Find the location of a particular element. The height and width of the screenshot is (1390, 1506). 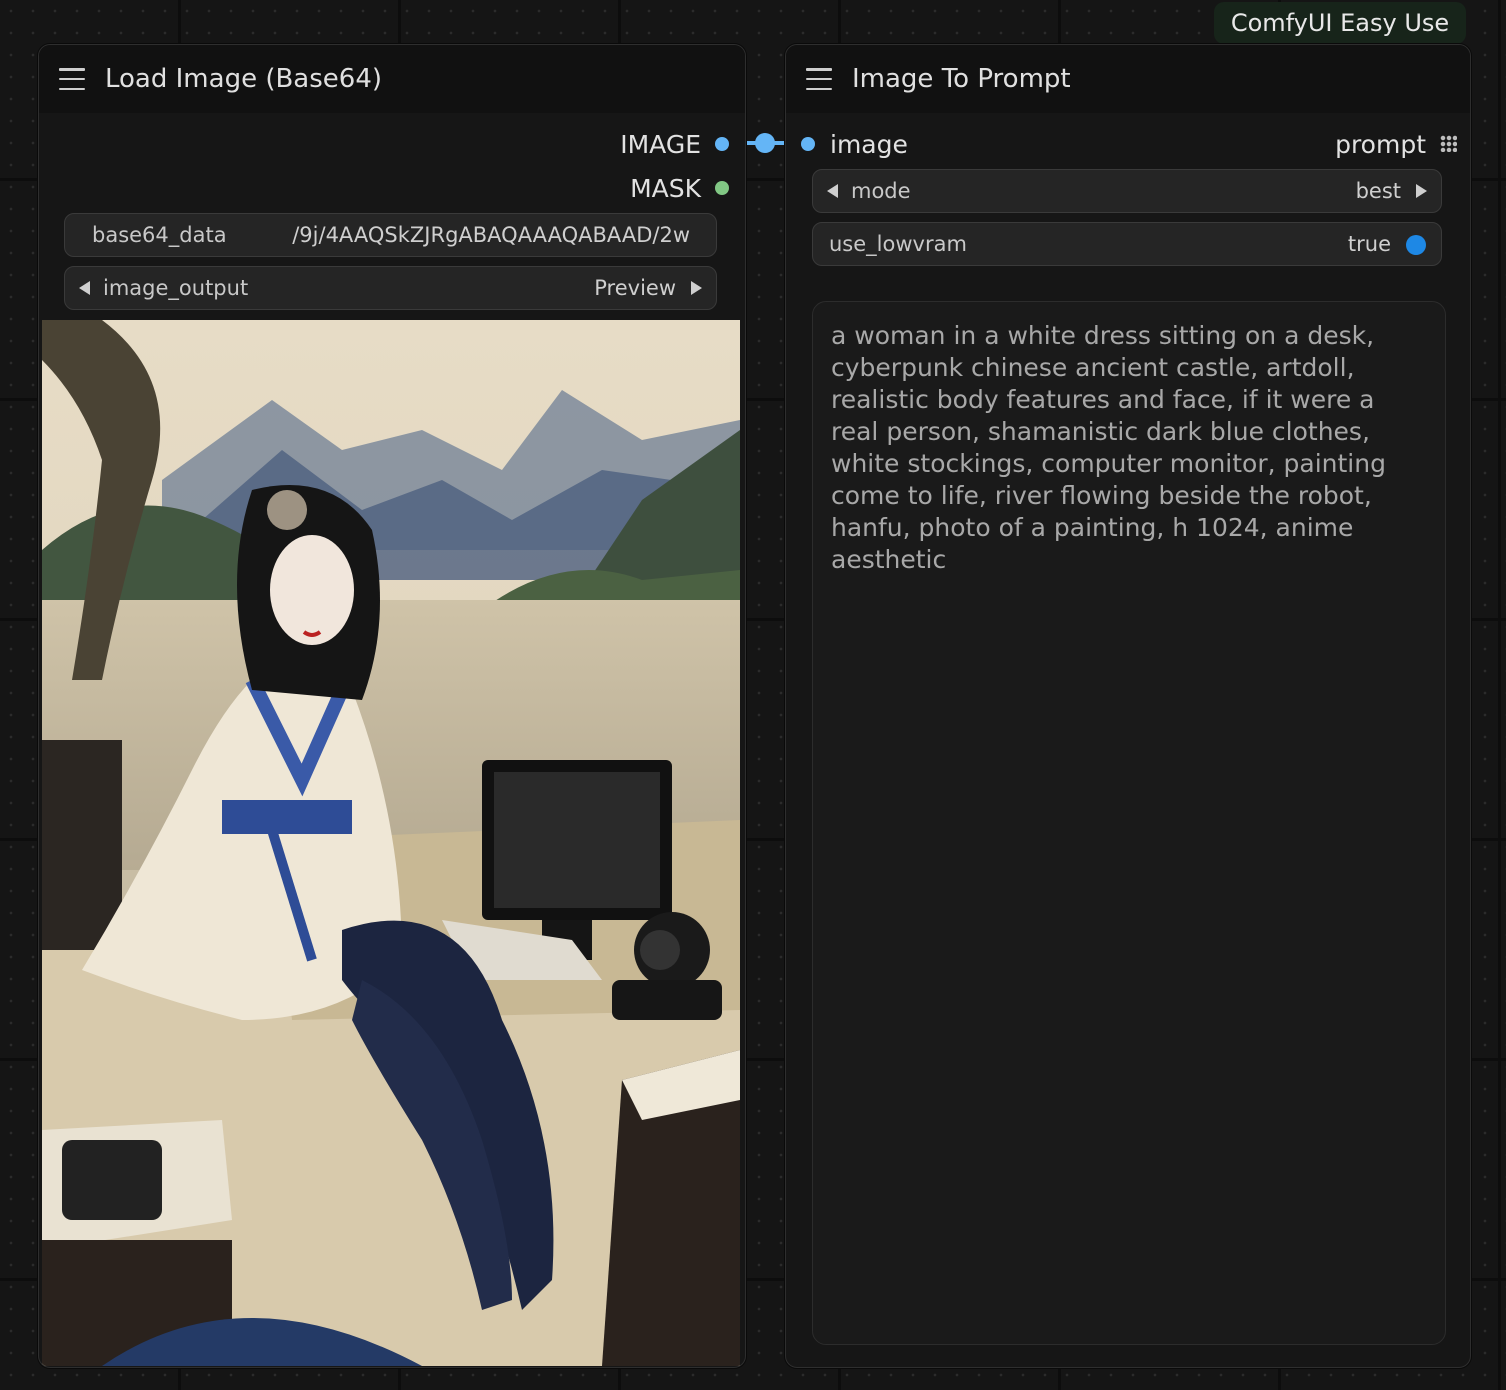

grid-icon is located at coordinates (1448, 143).